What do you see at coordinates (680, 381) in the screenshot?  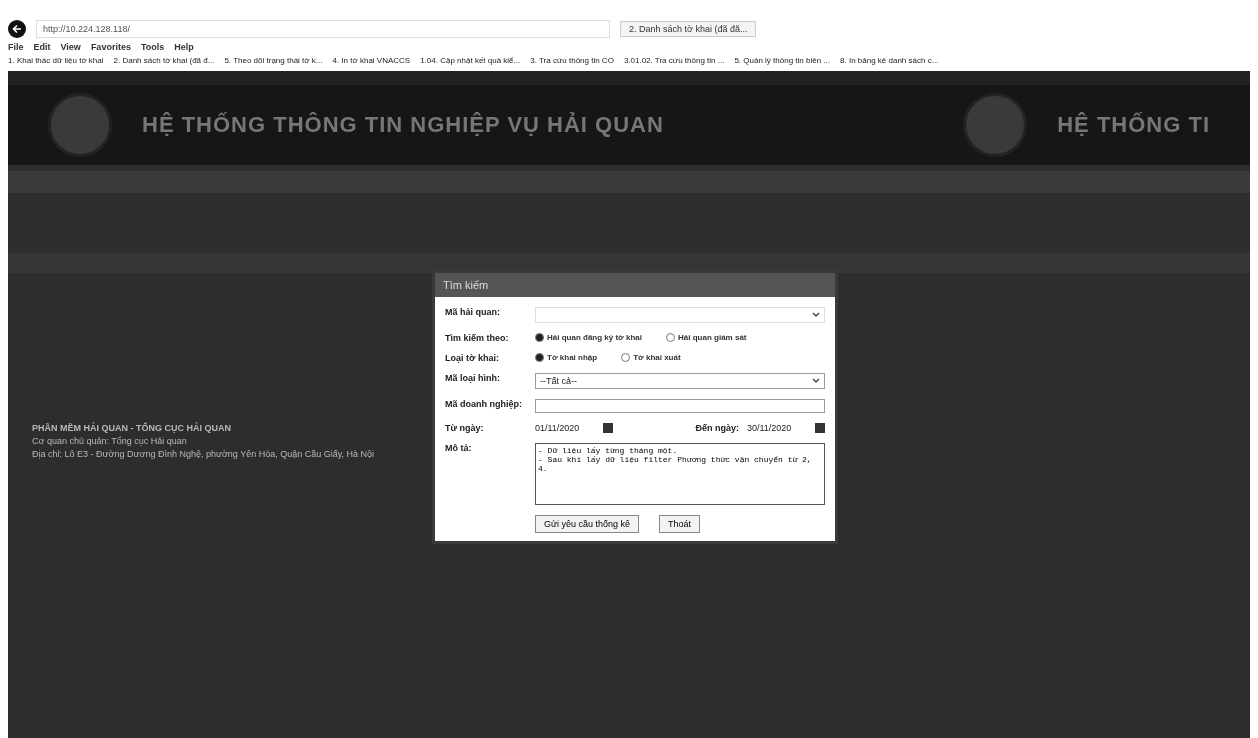 I see `dropdown-field: --Tất cả--` at bounding box center [680, 381].